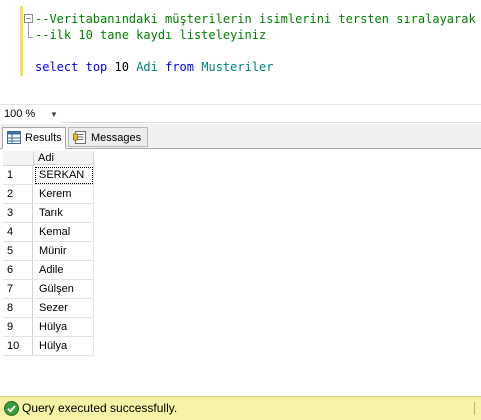 The height and width of the screenshot is (420, 481). Describe the element at coordinates (240, 136) in the screenshot. I see `result-tabstrip: Results Messages` at that location.